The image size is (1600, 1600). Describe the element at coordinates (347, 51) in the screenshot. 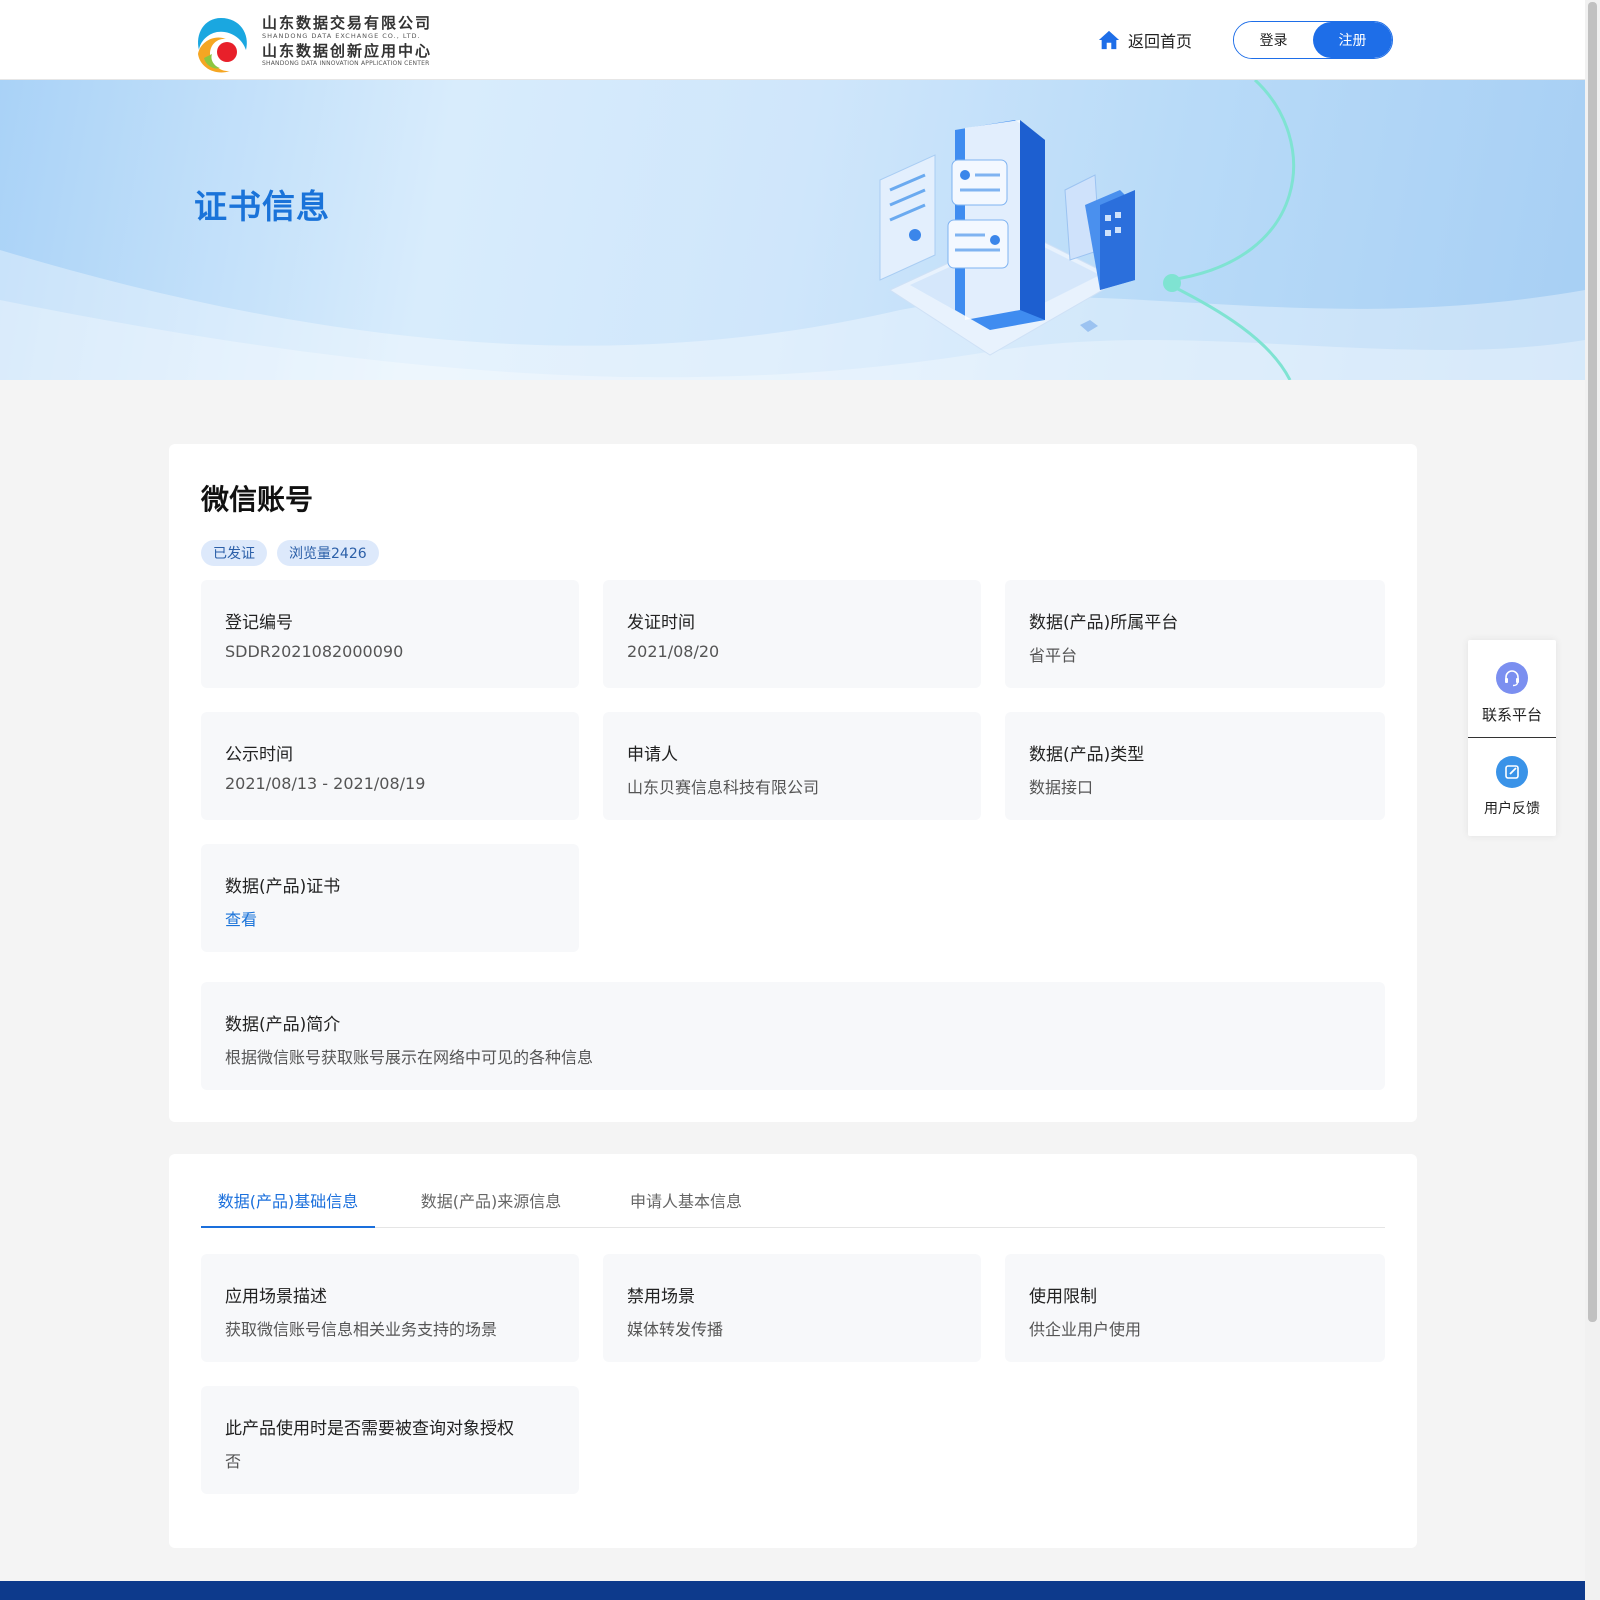

I see `logo-center-name: 山东数据创新应用中心` at that location.